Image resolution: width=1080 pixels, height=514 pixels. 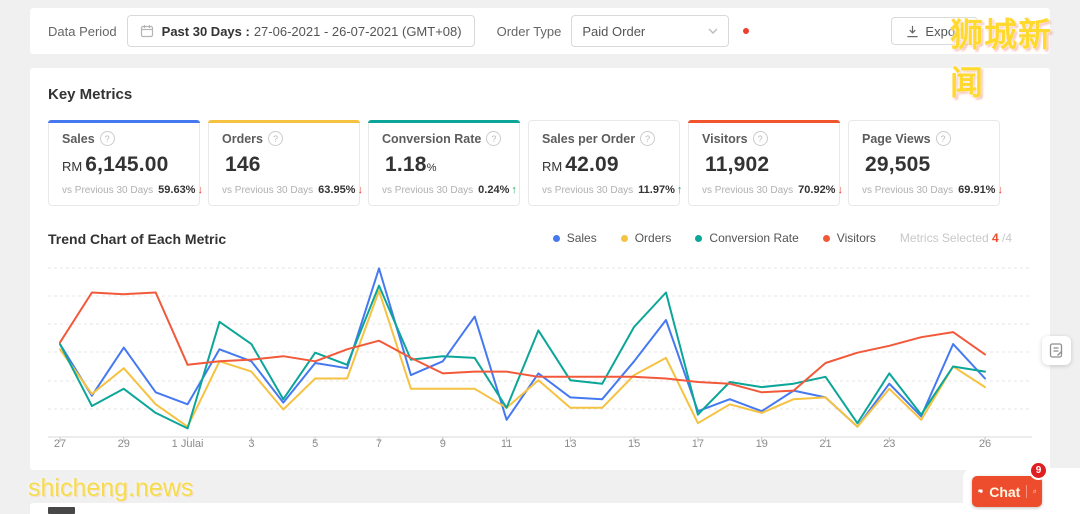 What do you see at coordinates (379, 444) in the screenshot?
I see `x-tick-label: 7` at bounding box center [379, 444].